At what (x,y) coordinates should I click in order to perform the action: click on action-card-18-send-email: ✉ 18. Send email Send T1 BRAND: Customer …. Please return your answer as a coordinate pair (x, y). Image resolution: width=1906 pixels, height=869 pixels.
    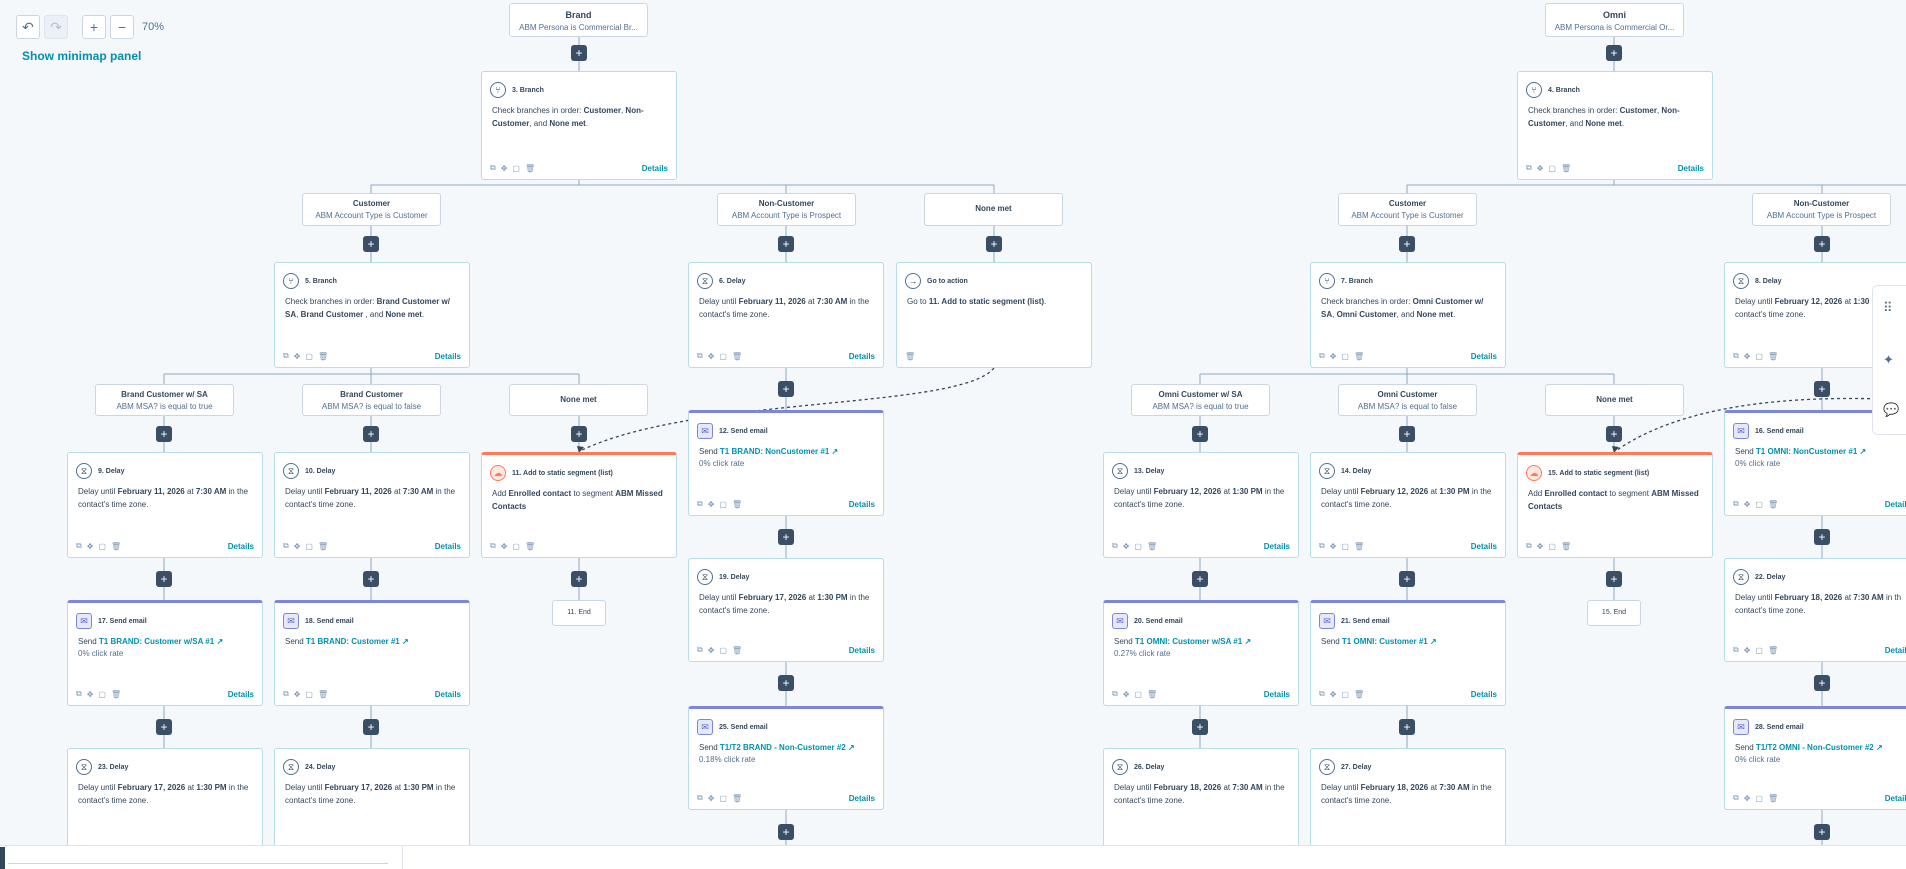
    Looking at the image, I should click on (372, 653).